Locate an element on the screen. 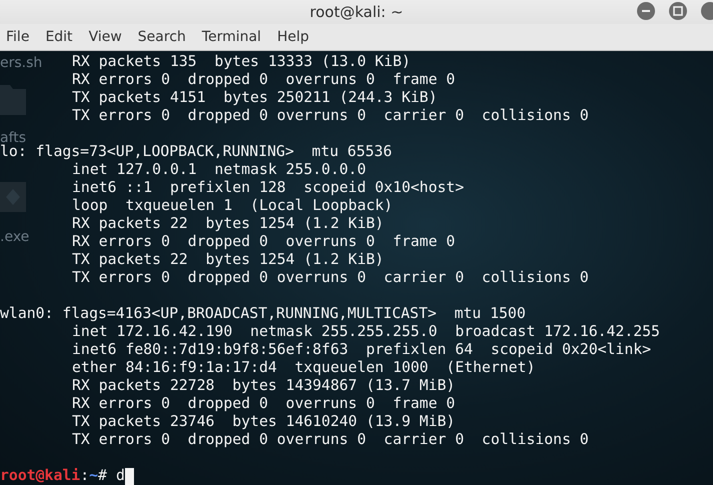  prompt-path: ~ is located at coordinates (93, 476).